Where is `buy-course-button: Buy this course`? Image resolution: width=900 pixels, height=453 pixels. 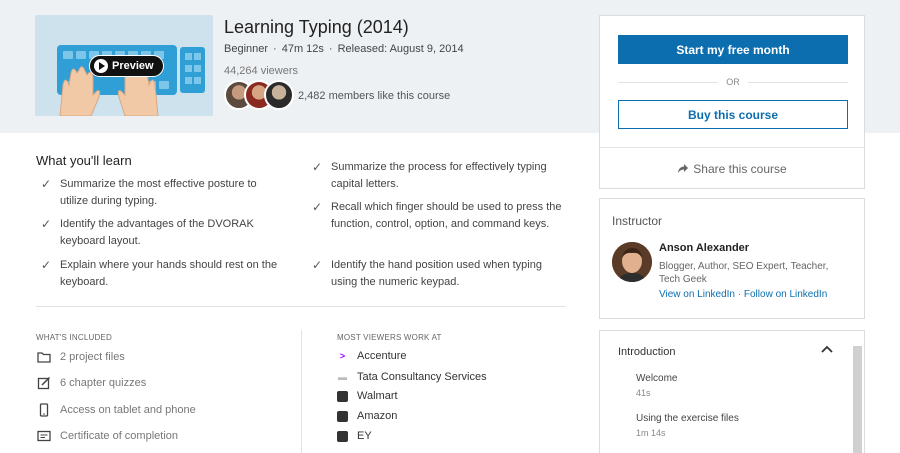 buy-course-button: Buy this course is located at coordinates (733, 114).